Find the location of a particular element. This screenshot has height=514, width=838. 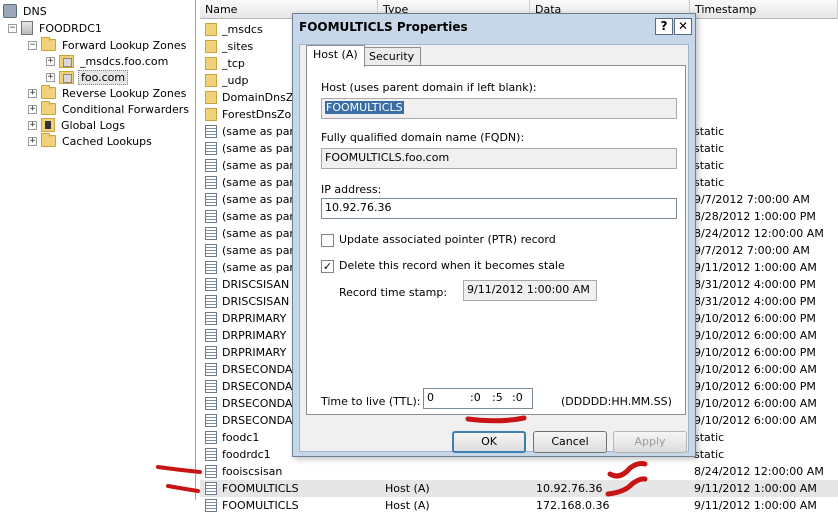

stale-checkbox: ✓ is located at coordinates (327, 266).